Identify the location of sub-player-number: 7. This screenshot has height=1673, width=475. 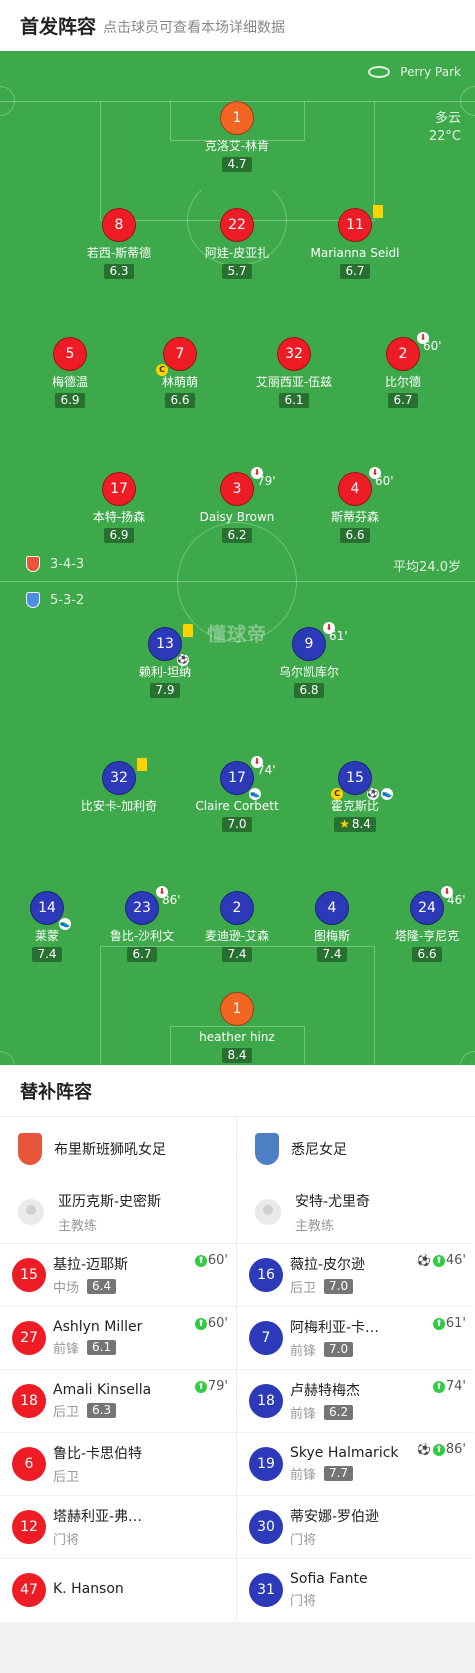
(266, 1338).